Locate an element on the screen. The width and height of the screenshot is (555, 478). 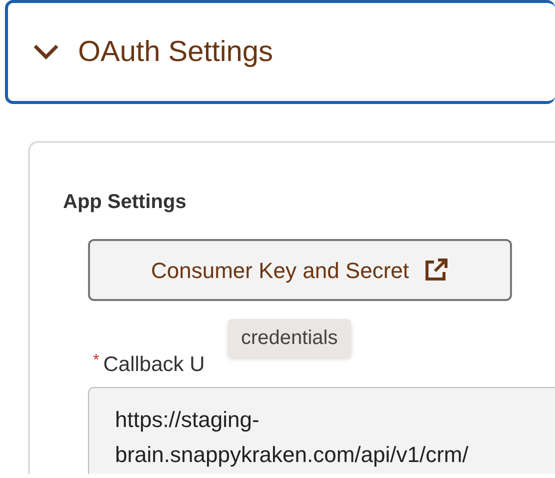
field-label: Callback U is located at coordinates (154, 364).